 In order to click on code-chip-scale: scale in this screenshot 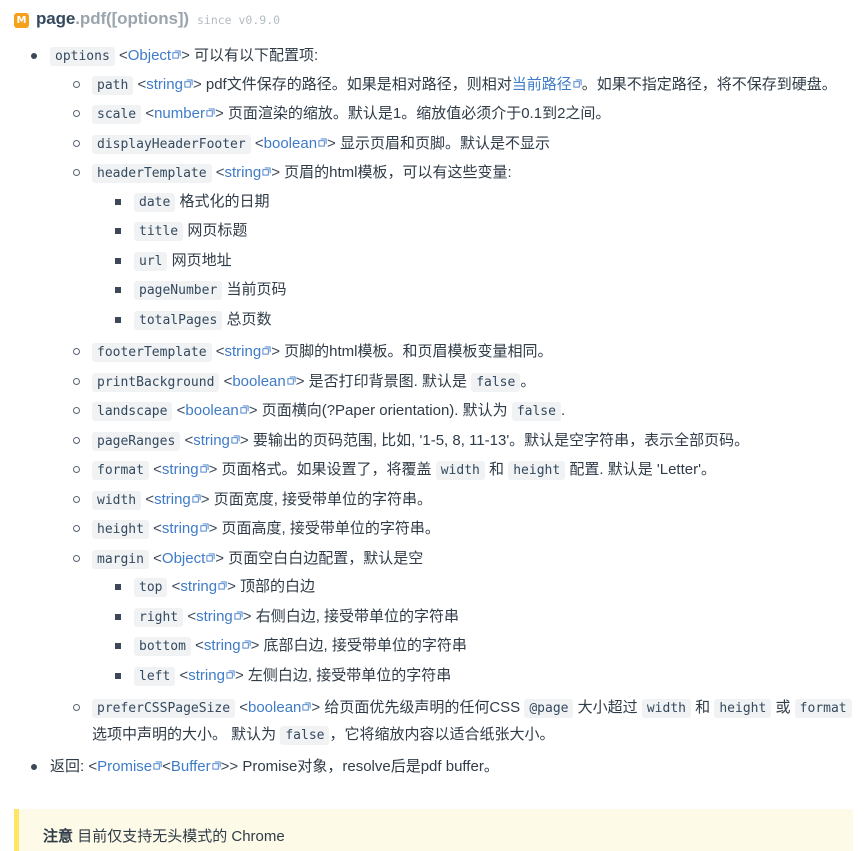, I will do `click(117, 114)`.